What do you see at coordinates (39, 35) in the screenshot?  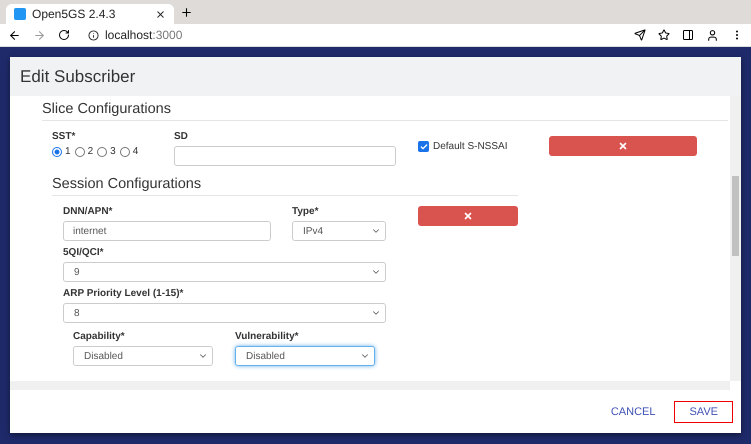 I see `forward-icon` at bounding box center [39, 35].